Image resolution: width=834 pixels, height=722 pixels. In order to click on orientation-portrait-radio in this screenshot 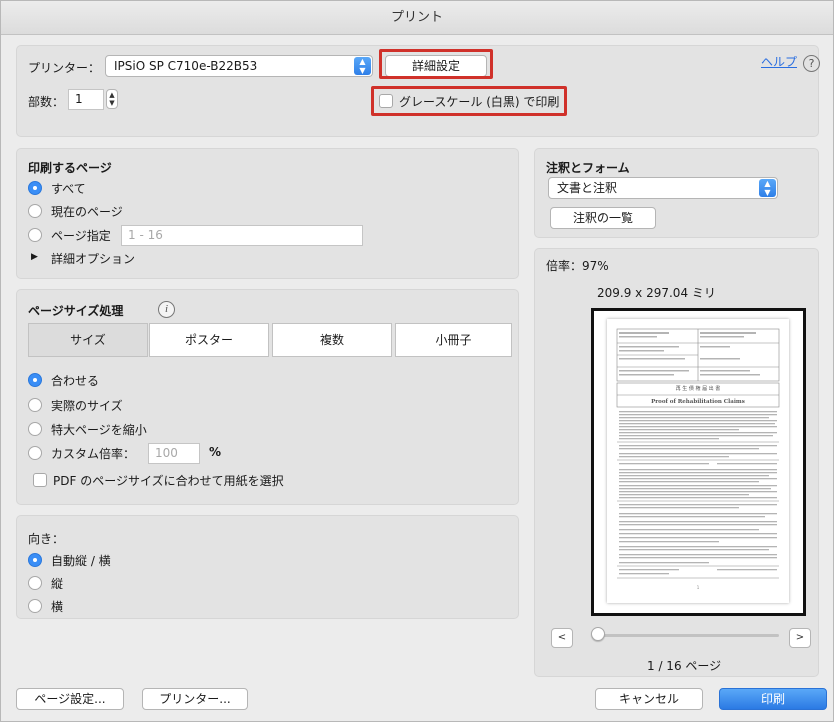, I will do `click(35, 583)`.